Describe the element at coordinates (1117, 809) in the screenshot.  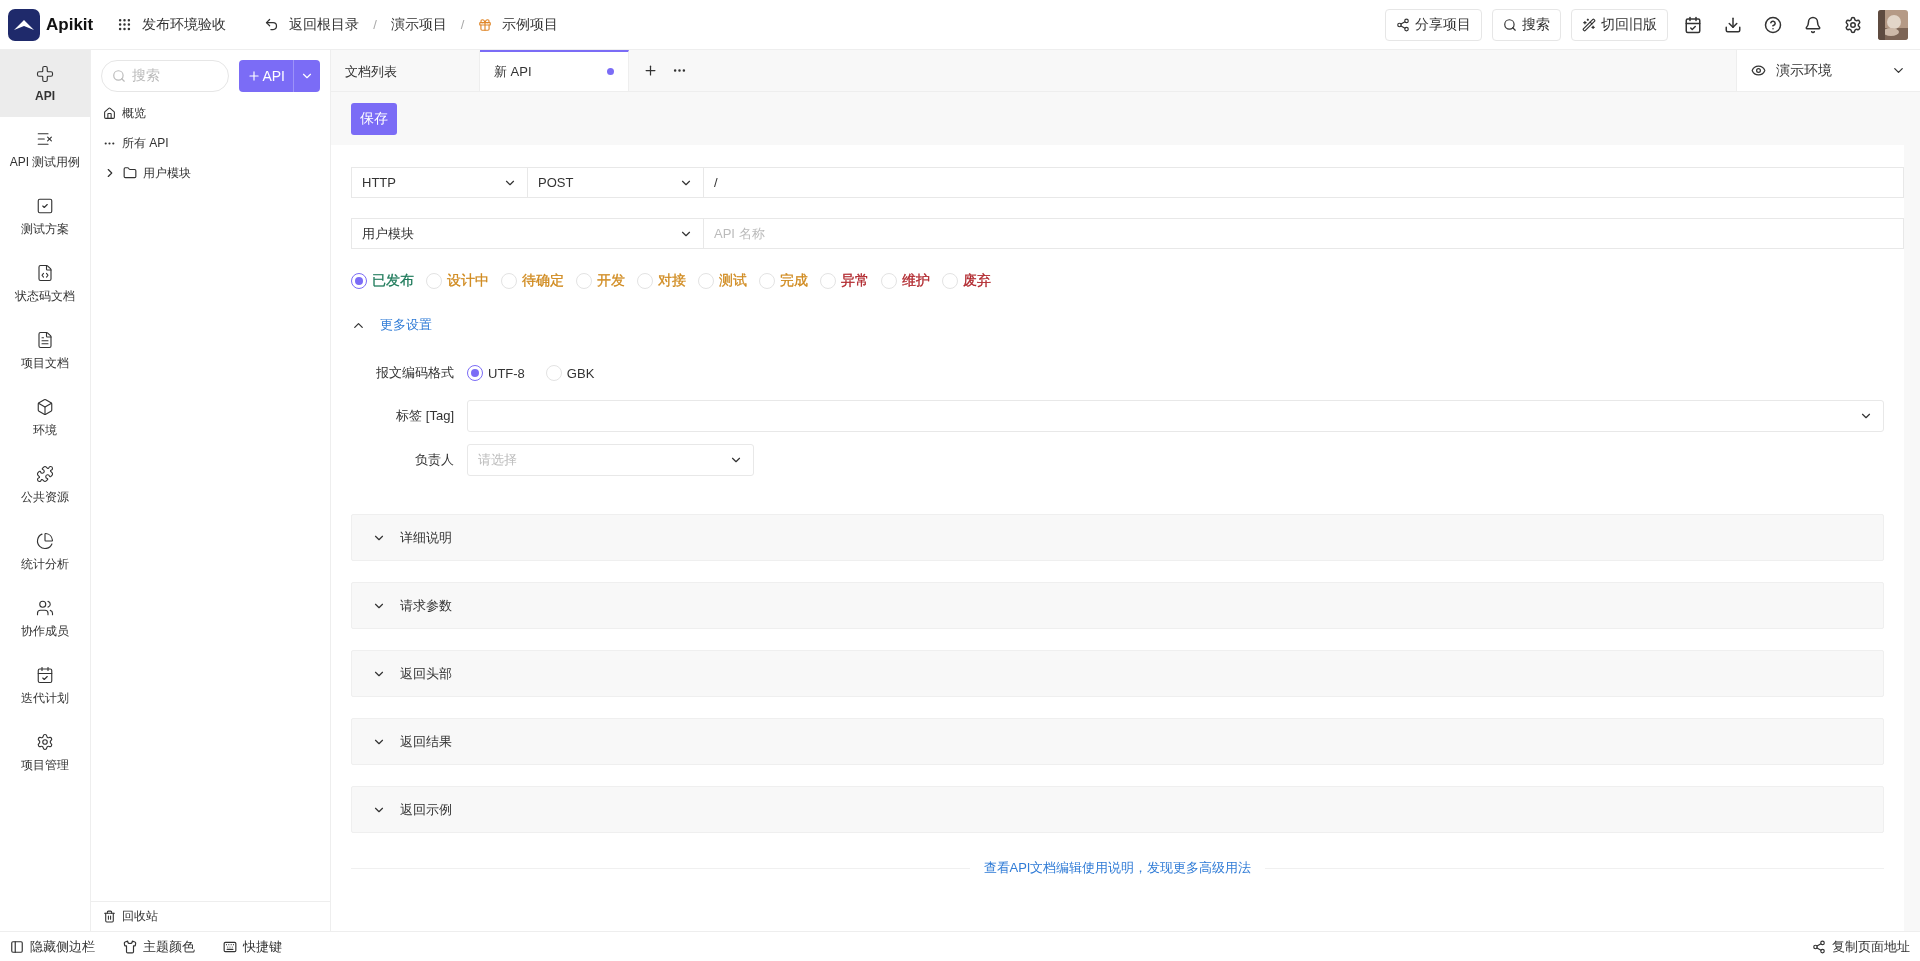
I see `collapsible-section: 返回示例` at that location.